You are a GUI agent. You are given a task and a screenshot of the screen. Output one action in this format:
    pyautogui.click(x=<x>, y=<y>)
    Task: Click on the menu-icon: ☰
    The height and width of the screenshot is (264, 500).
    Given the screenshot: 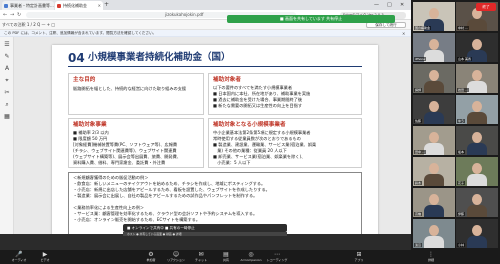 What is the action you would take?
    pyautogui.click(x=7, y=45)
    